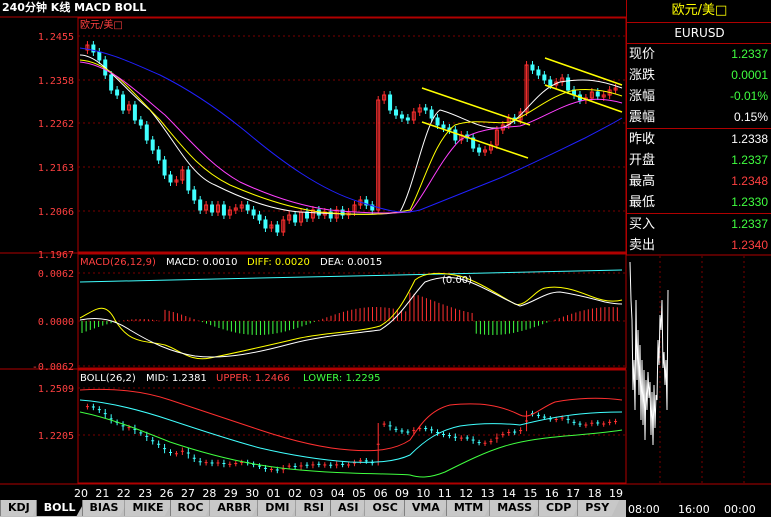 The image size is (771, 517). What do you see at coordinates (149, 508) in the screenshot?
I see `tab-mike: MIKE` at bounding box center [149, 508].